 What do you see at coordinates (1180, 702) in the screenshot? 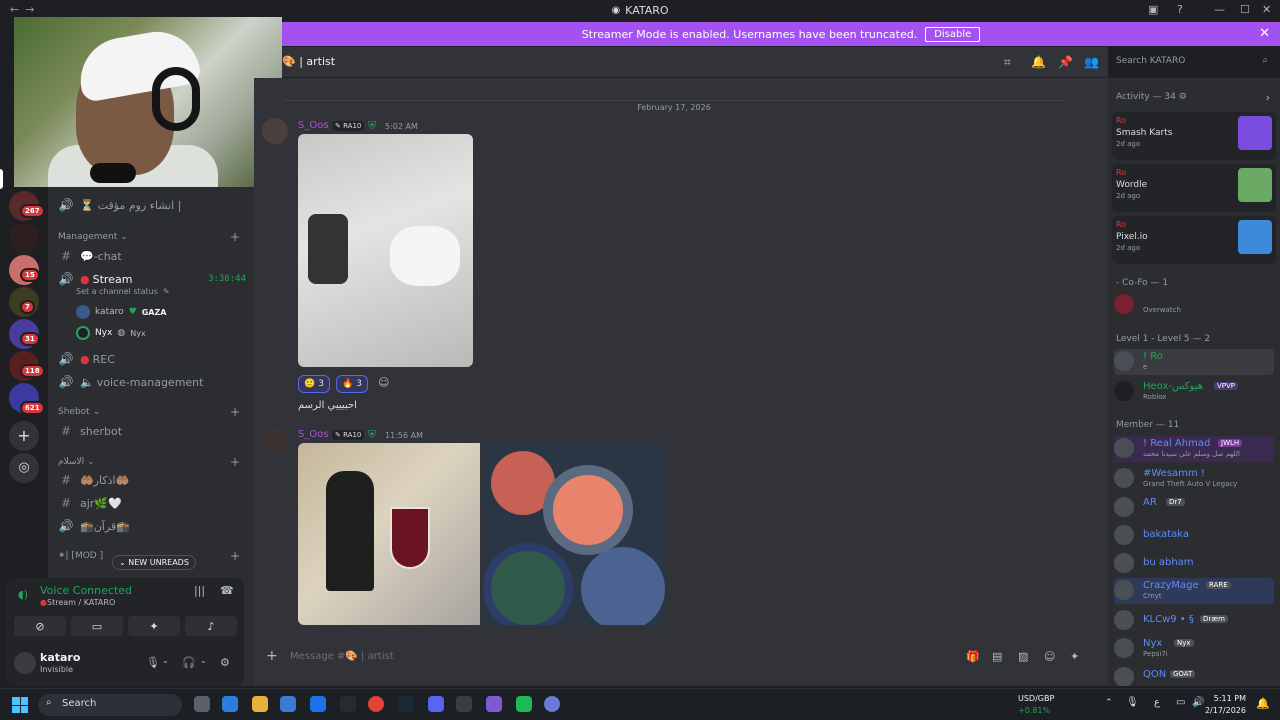
I see `network-icon: ▭` at bounding box center [1180, 702].